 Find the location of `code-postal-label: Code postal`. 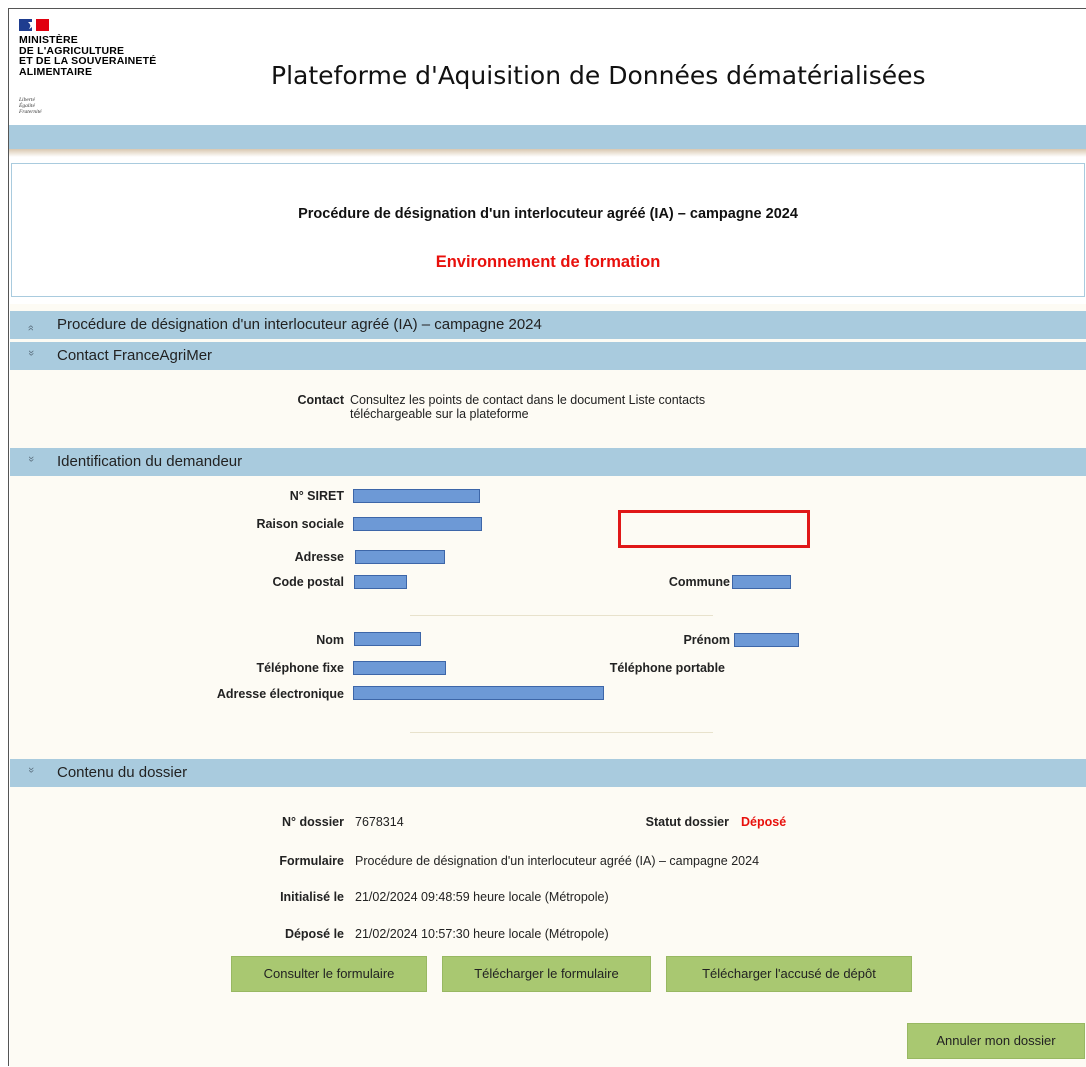

code-postal-label: Code postal is located at coordinates (308, 582).